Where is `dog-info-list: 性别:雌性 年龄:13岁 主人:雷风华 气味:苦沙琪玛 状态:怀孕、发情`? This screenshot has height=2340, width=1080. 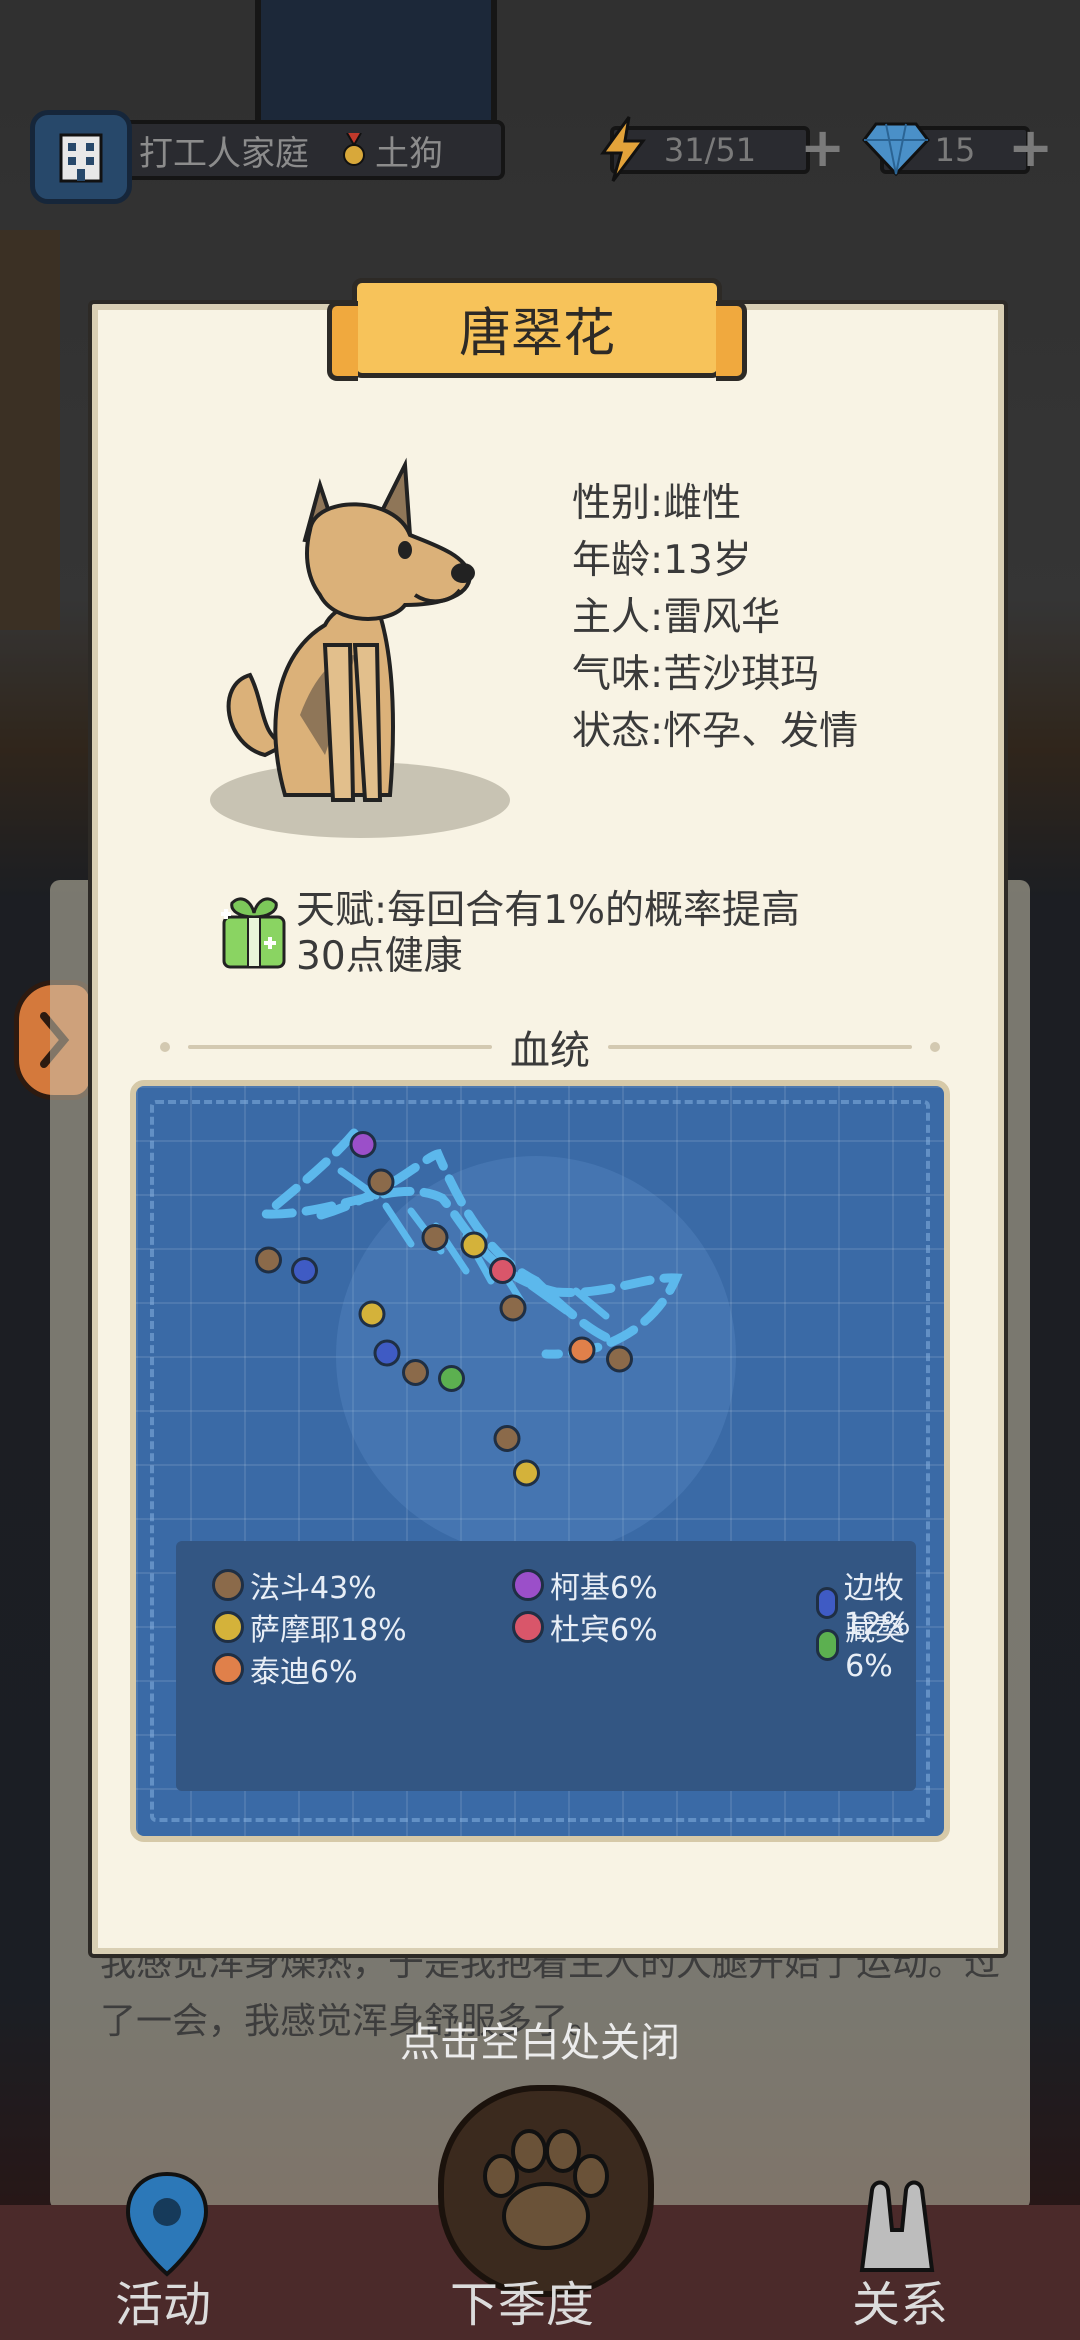 dog-info-list: 性别:雌性 年龄:13岁 主人:雷风华 气味:苦沙琪玛 状态:怀孕、发情 is located at coordinates (715, 617).